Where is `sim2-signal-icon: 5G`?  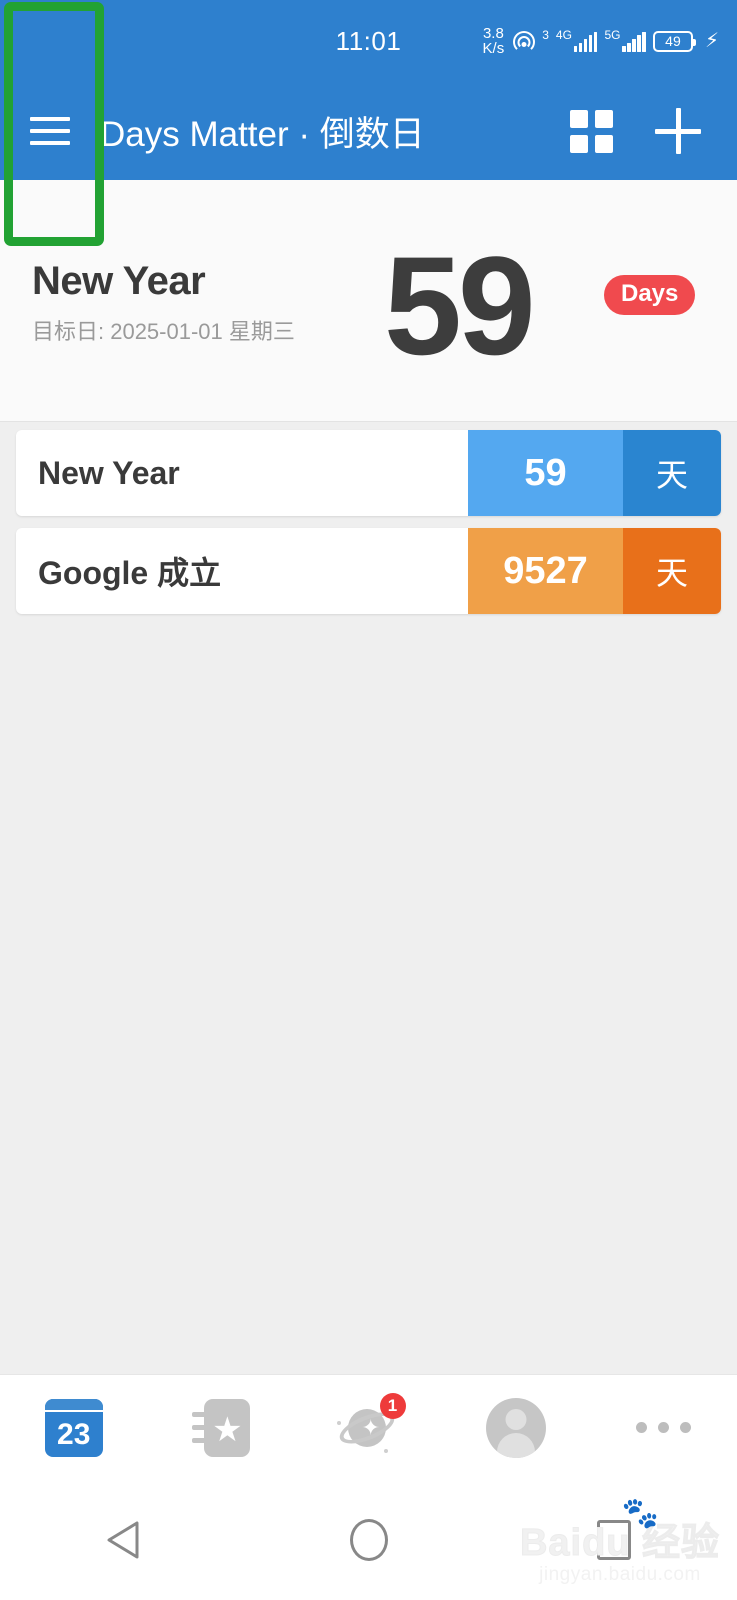
sim2-signal-icon: 5G is located at coordinates (625, 40).